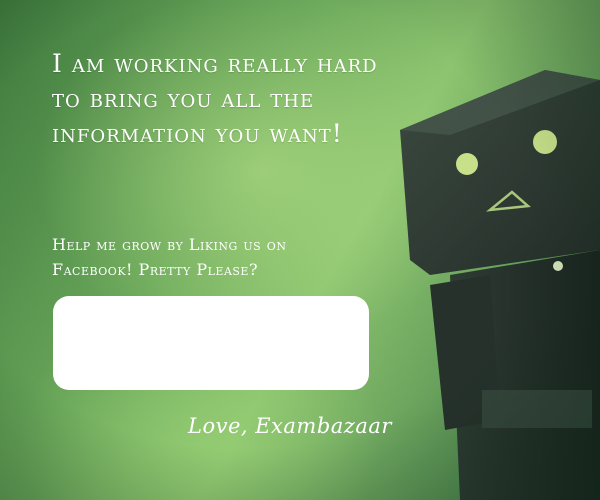 This screenshot has height=500, width=600. Describe the element at coordinates (545, 142) in the screenshot. I see `robot-right-eye` at that location.